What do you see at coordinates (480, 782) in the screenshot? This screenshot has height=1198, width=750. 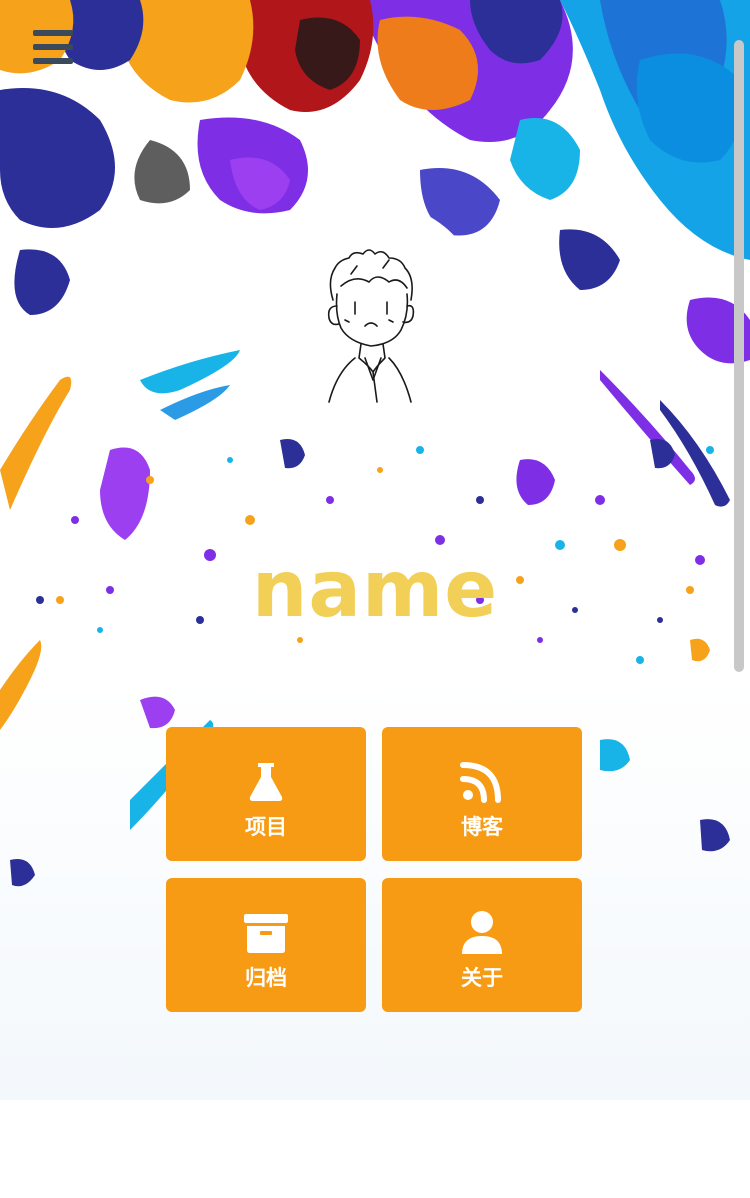 I see `rss-icon` at bounding box center [480, 782].